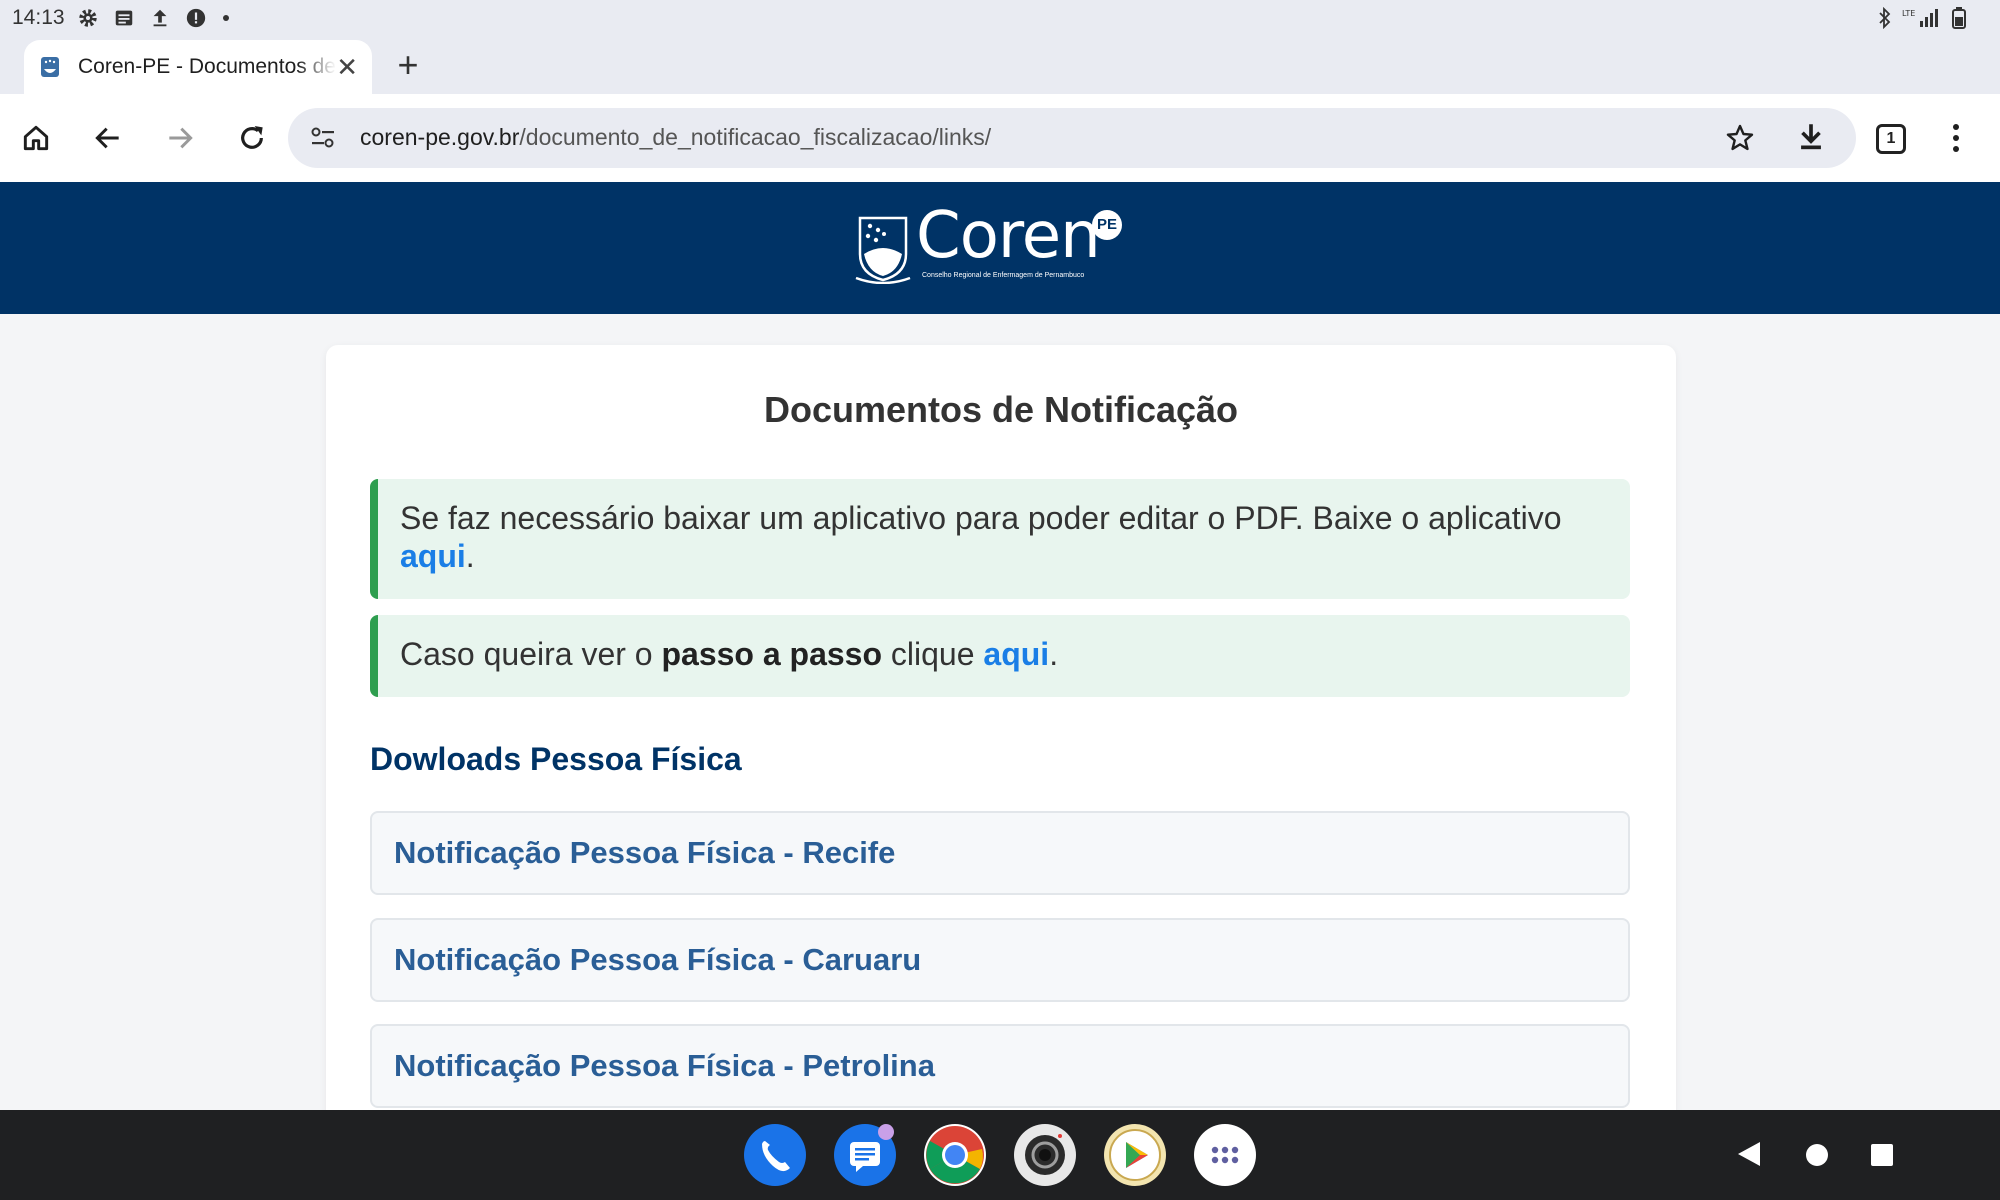  Describe the element at coordinates (1000, 1066) in the screenshot. I see `download-link-petrolina: Notificação Pessoa Física - Petrolina` at that location.